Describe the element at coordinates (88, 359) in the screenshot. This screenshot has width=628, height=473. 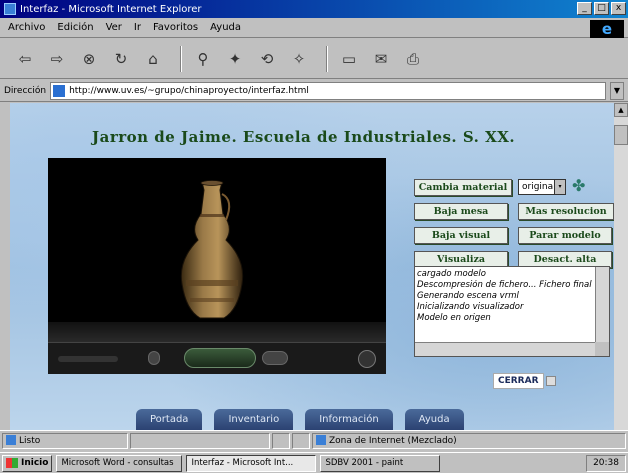
I see `viewer-zoom-slider` at that location.